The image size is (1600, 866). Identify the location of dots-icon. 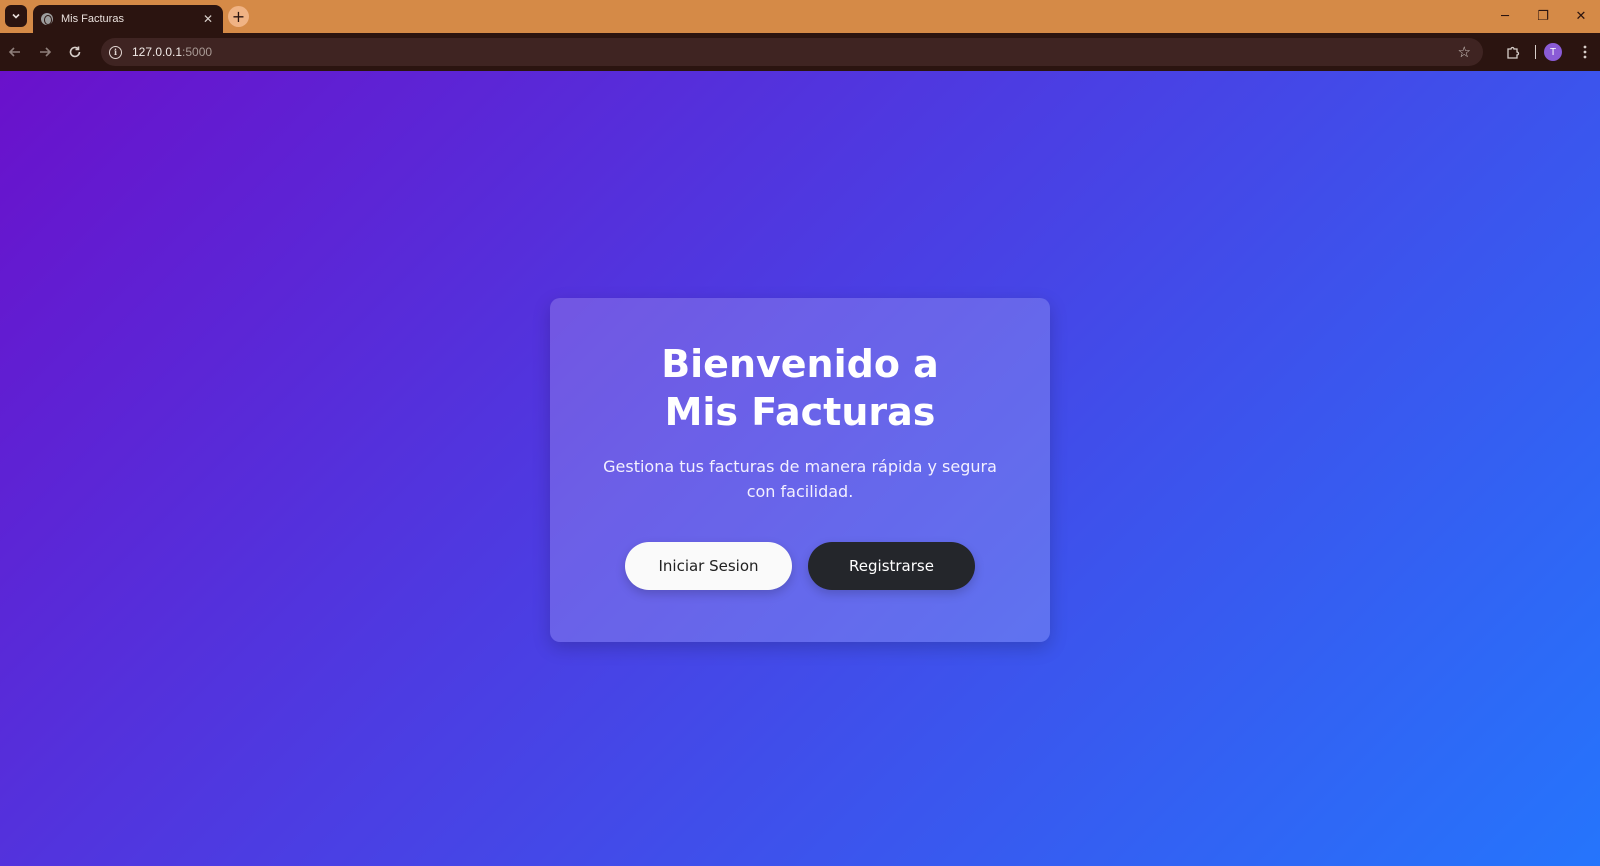
(1585, 52).